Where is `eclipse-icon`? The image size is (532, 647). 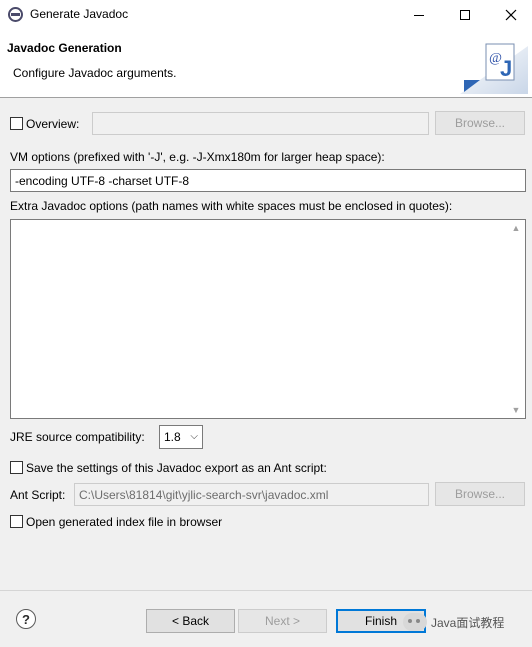 eclipse-icon is located at coordinates (15, 14).